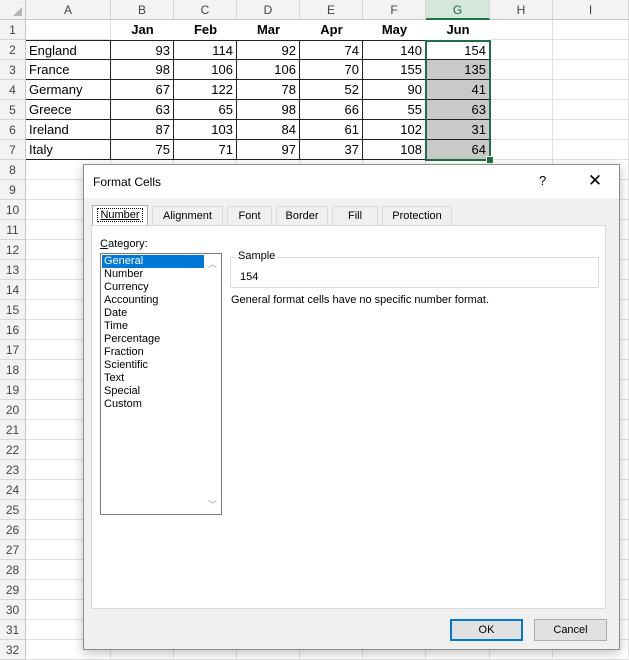 This screenshot has width=629, height=660. Describe the element at coordinates (153, 300) in the screenshot. I see `category-item-accounting: Accounting` at that location.